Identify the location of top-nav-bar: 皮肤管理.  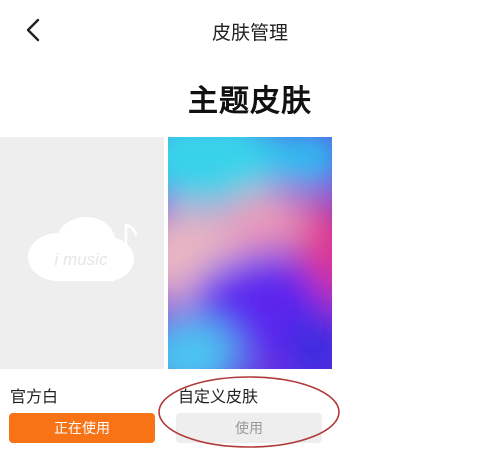
(250, 32).